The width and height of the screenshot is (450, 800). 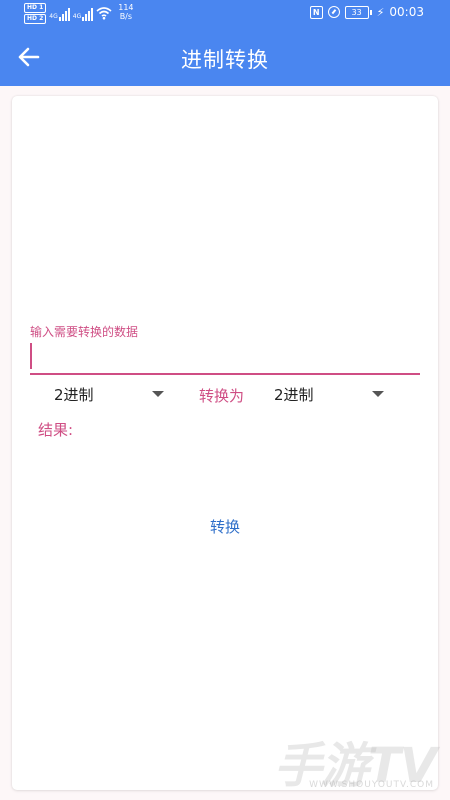 I want to click on result-label: 结果:, so click(x=56, y=430).